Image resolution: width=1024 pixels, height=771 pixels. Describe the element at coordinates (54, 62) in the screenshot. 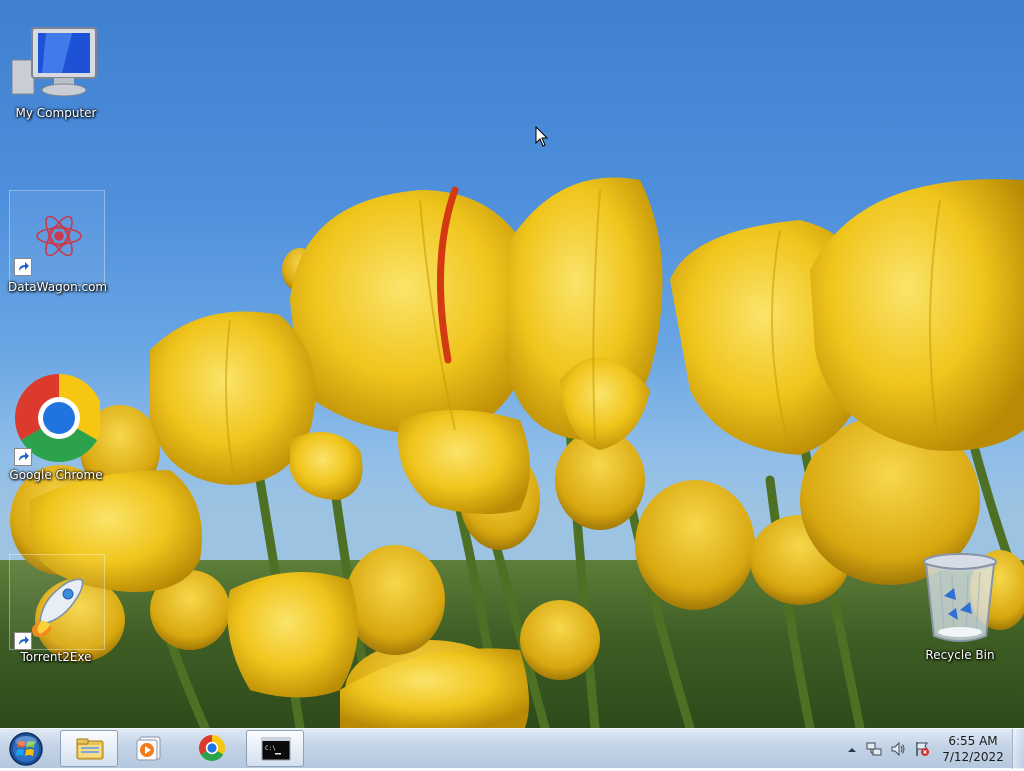

I see `monitor-icon` at that location.